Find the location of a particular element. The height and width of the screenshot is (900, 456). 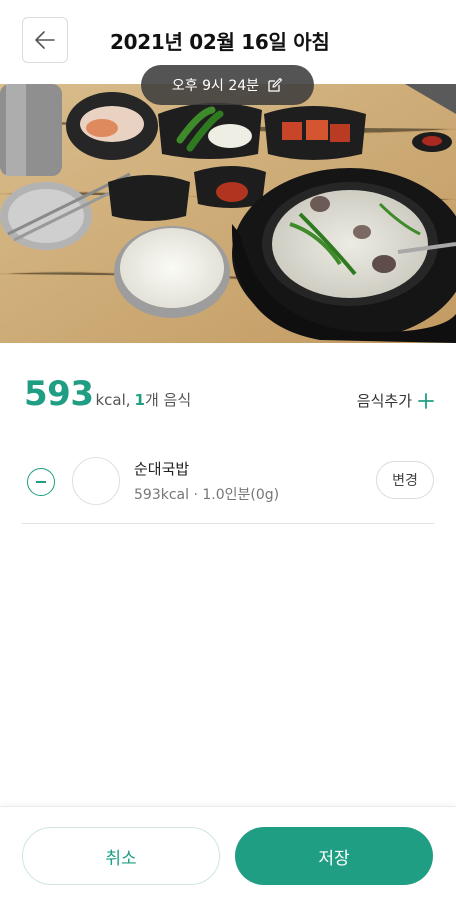

kcal-unit: kcal, is located at coordinates (113, 400).